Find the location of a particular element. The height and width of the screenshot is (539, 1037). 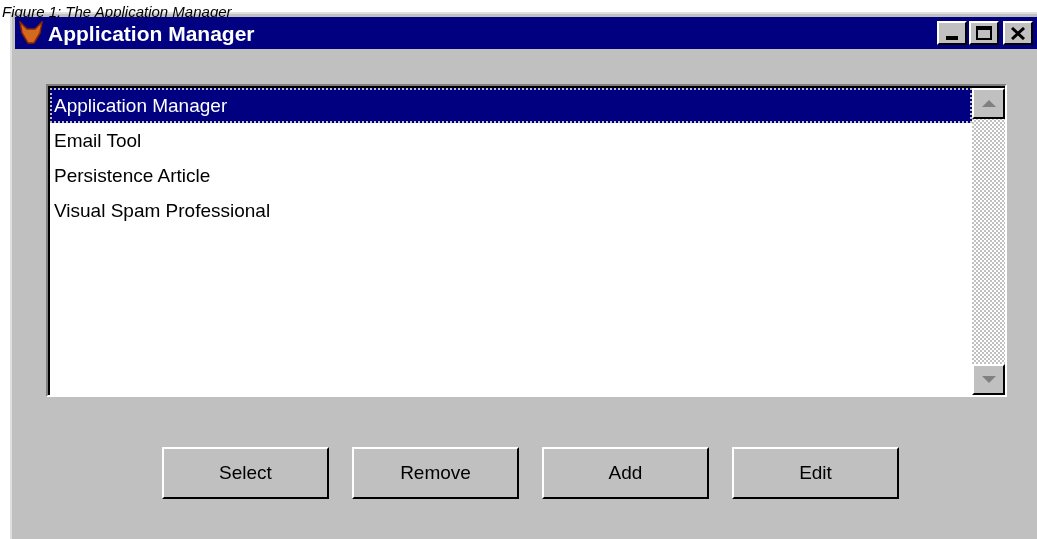

up-arrow-icon is located at coordinates (988, 103).